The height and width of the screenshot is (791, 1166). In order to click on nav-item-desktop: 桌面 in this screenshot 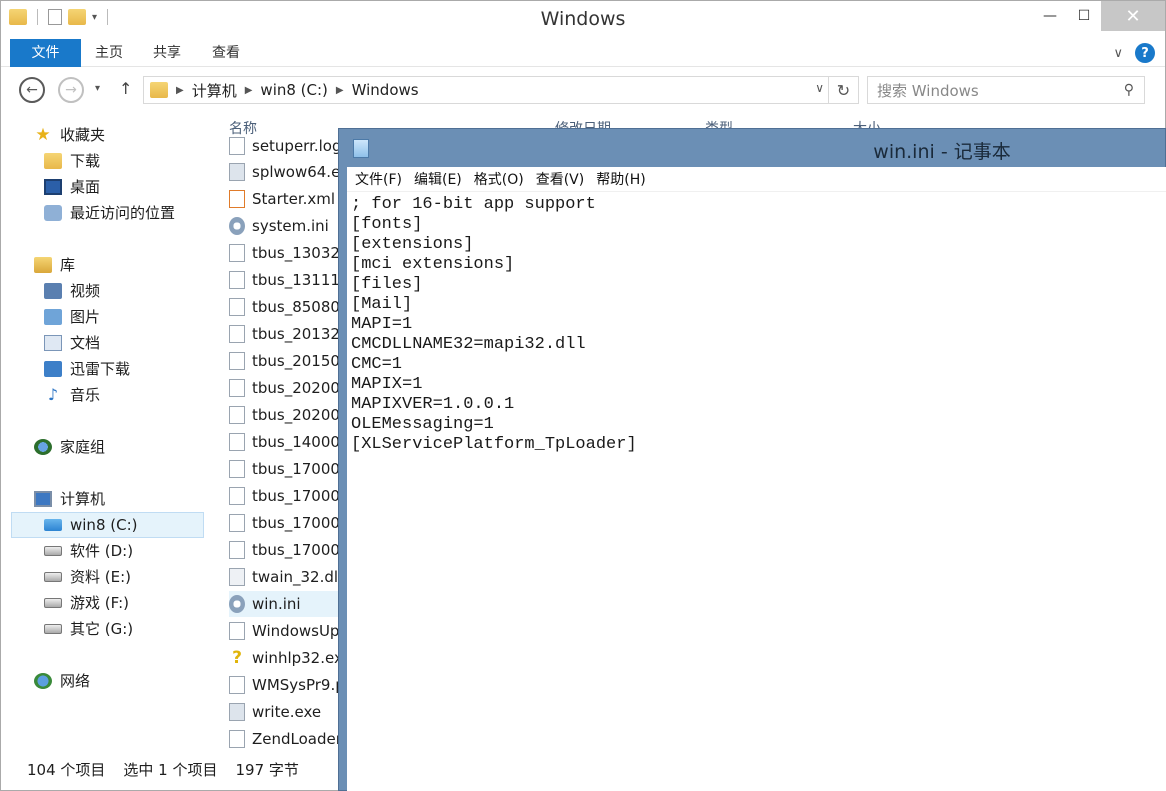, I will do `click(72, 186)`.